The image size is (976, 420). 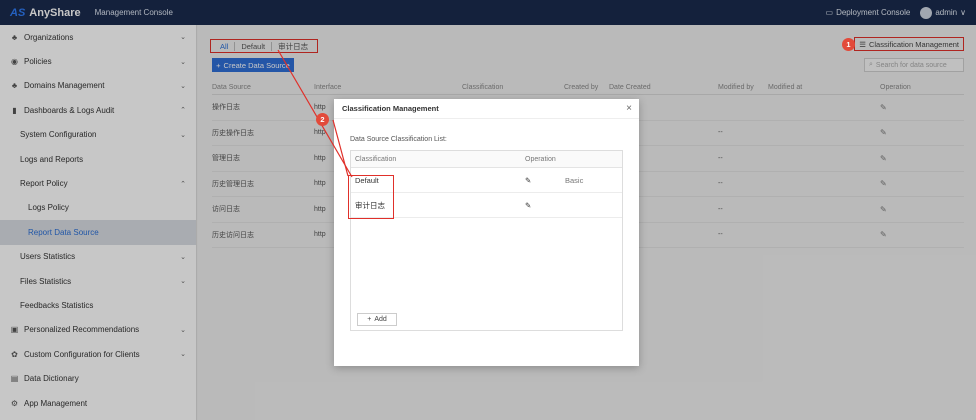 What do you see at coordinates (848, 44) in the screenshot?
I see `step-marker-1: 1` at bounding box center [848, 44].